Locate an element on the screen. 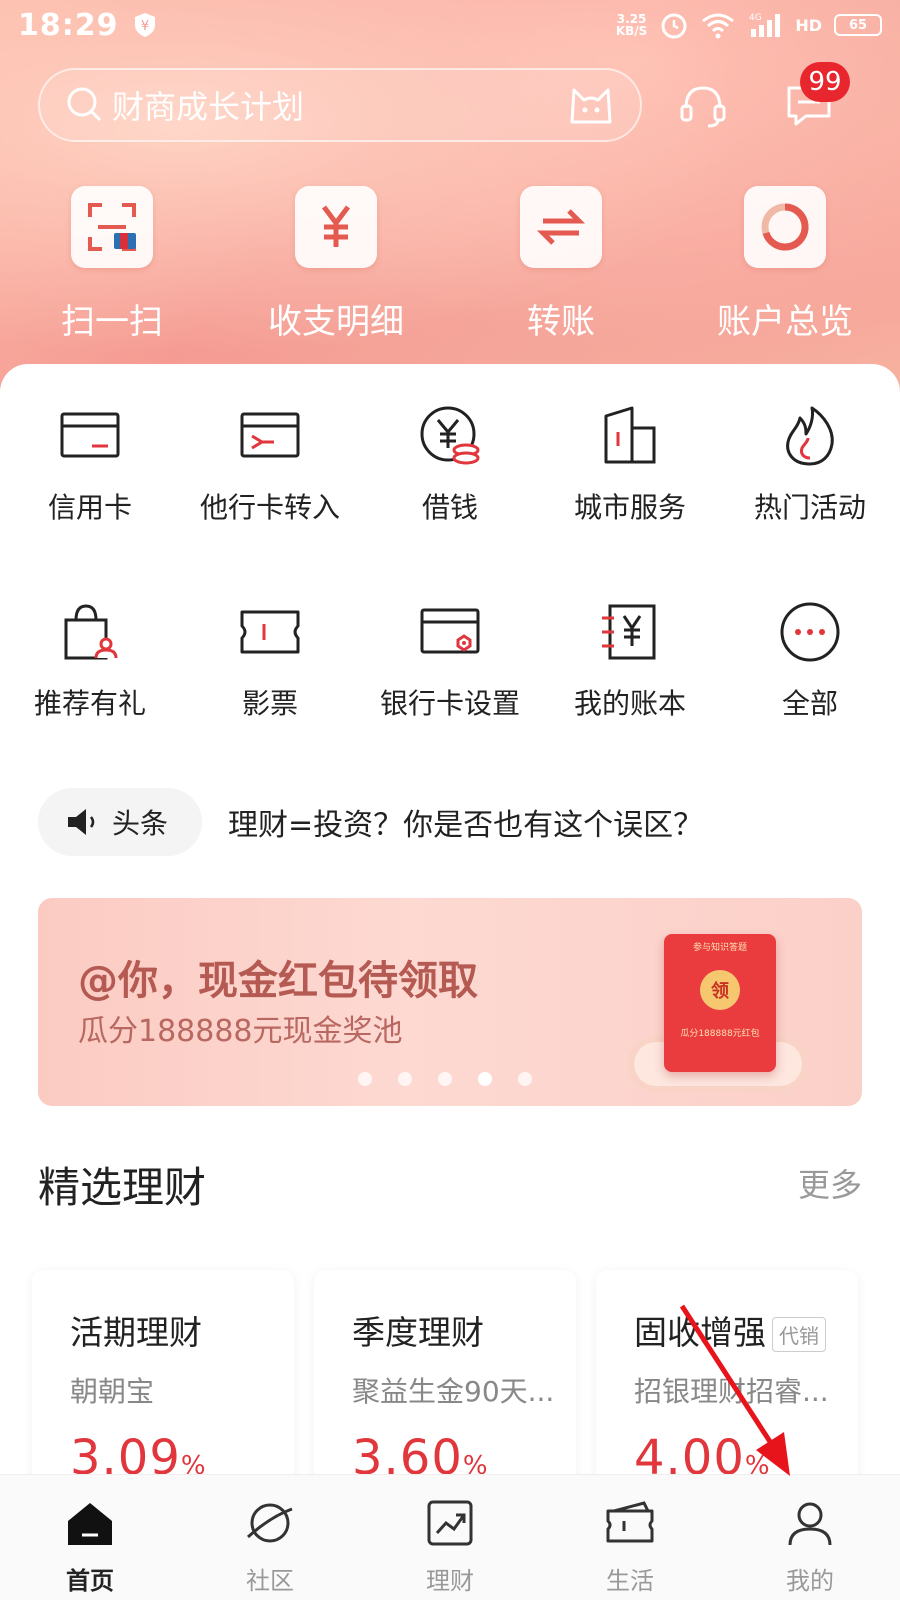 This screenshot has height=1600, width=900. product-name: 季度理财 is located at coordinates (418, 1332).